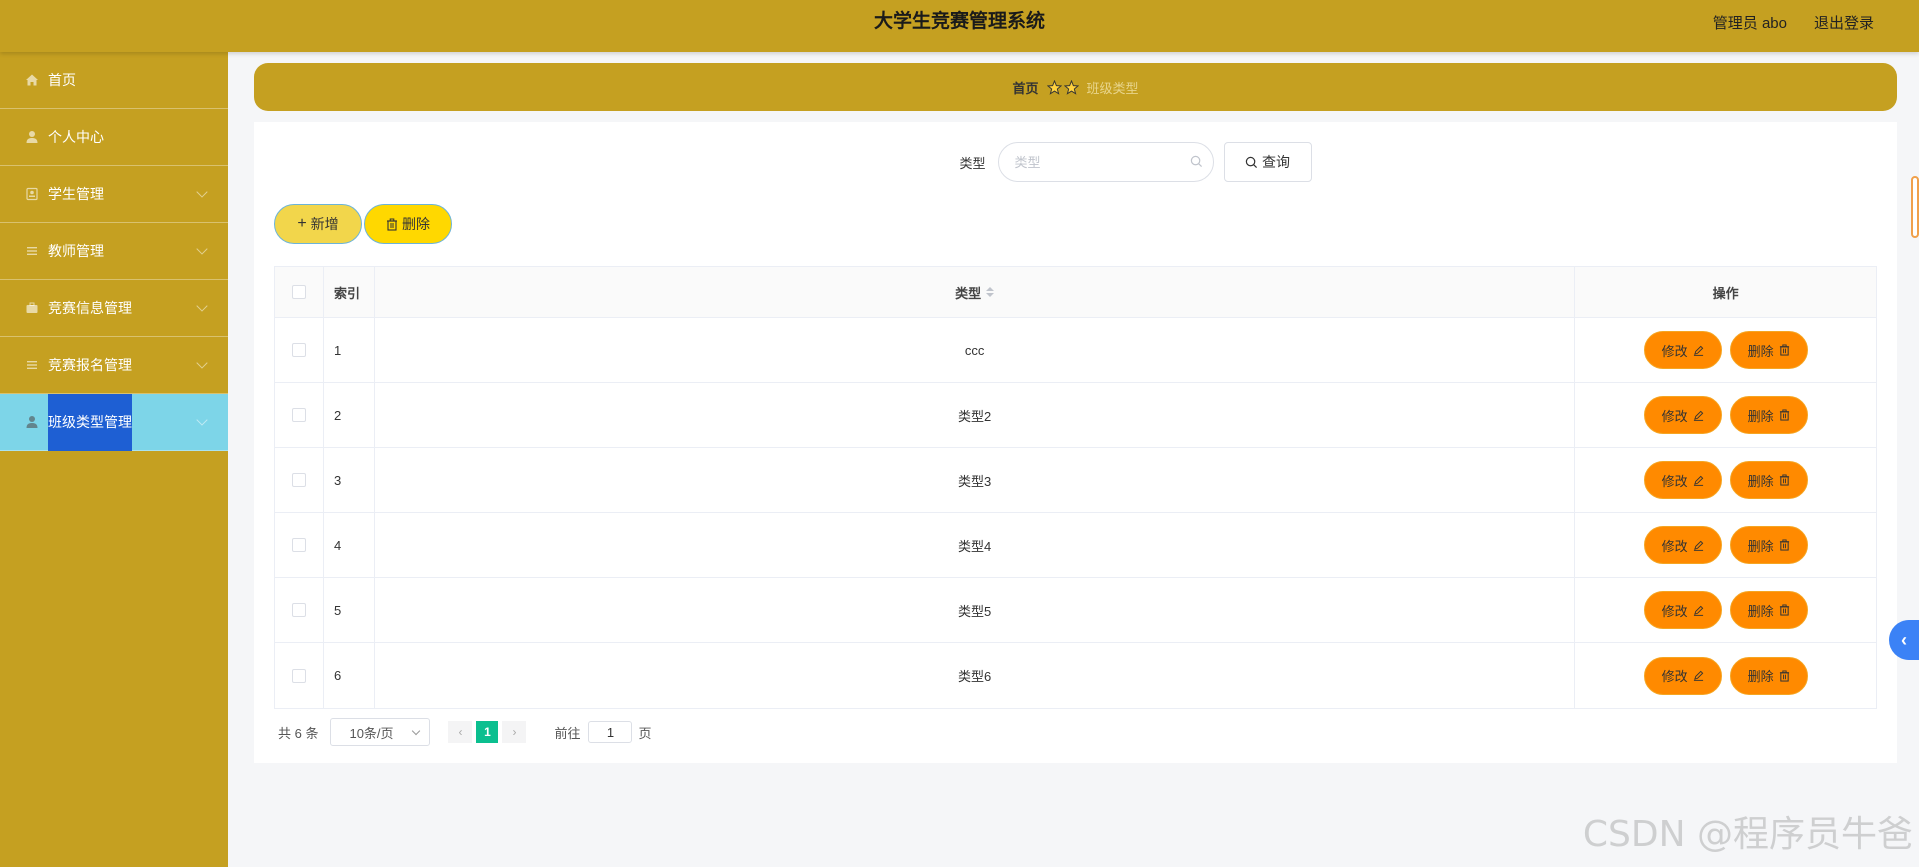 The width and height of the screenshot is (1919, 867). What do you see at coordinates (114, 251) in the screenshot?
I see `sidebar-item-teachers: 教师管理` at bounding box center [114, 251].